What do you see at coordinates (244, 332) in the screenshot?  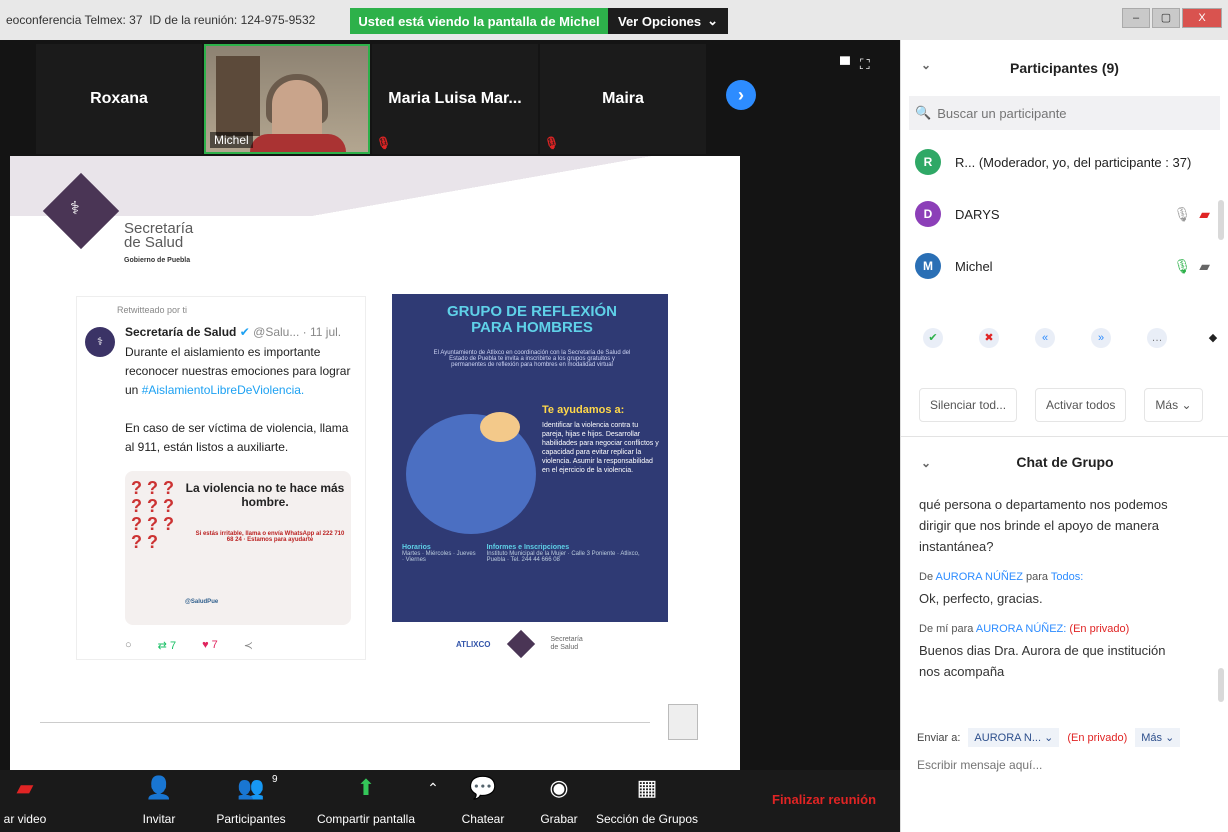 I see `verified-icon: ✔` at bounding box center [244, 332].